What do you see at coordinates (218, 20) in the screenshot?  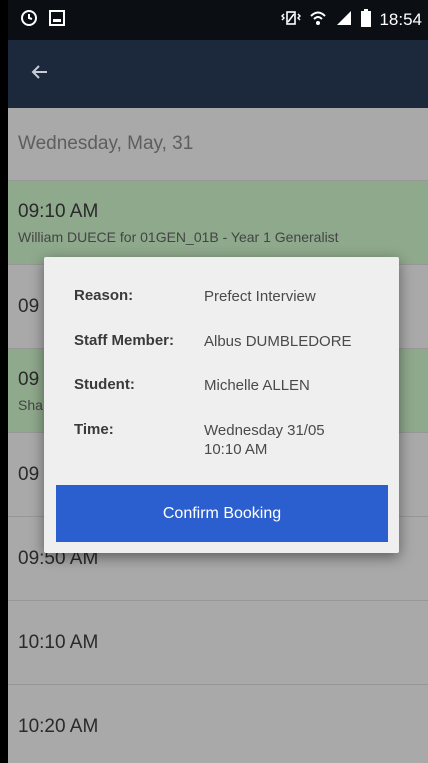 I see `status-bar: 18:54` at bounding box center [218, 20].